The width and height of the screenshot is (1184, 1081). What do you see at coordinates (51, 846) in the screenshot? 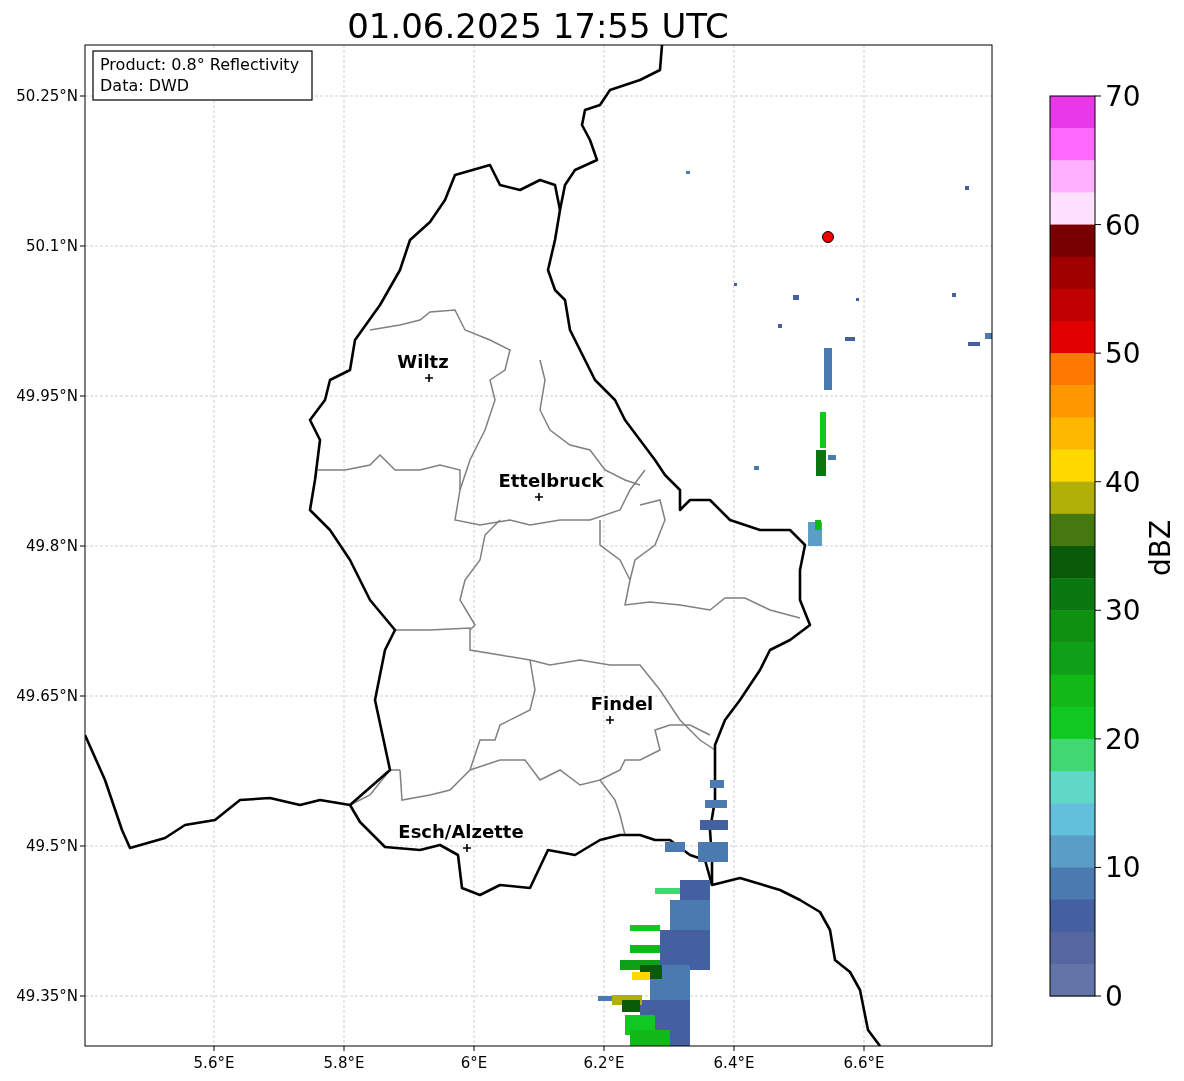
I see `y-tick-label: 49.5°N` at bounding box center [51, 846].